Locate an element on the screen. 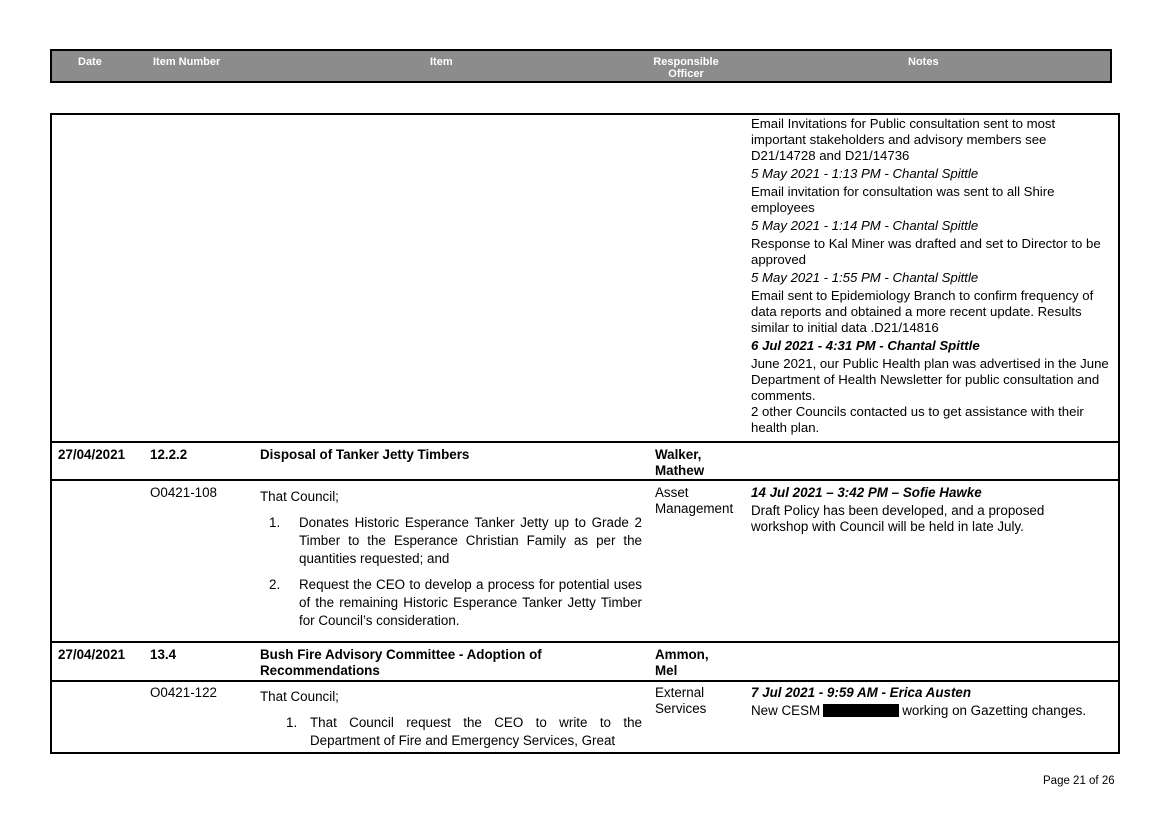  header-responsible-officer: Responsible Officer is located at coordinates (686, 68).